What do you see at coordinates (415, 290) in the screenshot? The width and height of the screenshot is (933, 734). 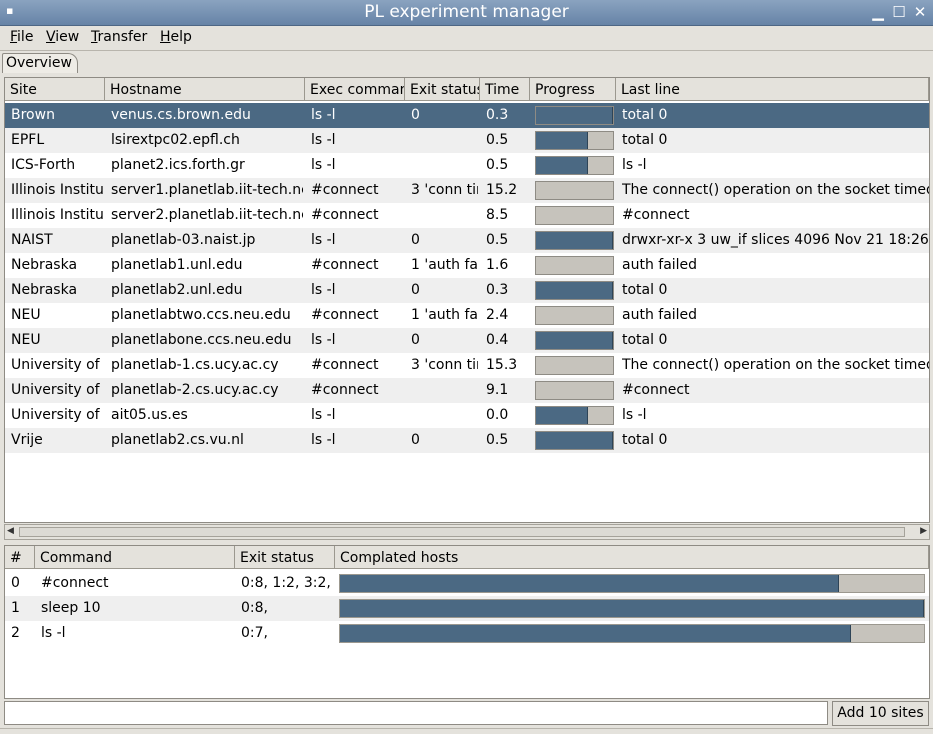 I see `cell-exit-status: 0` at bounding box center [415, 290].